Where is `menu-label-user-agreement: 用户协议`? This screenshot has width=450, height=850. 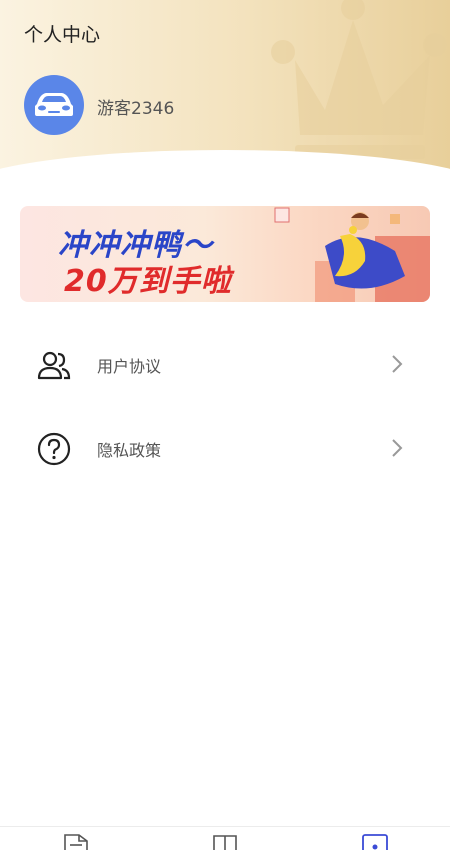
menu-label-user-agreement: 用户协议 is located at coordinates (129, 366).